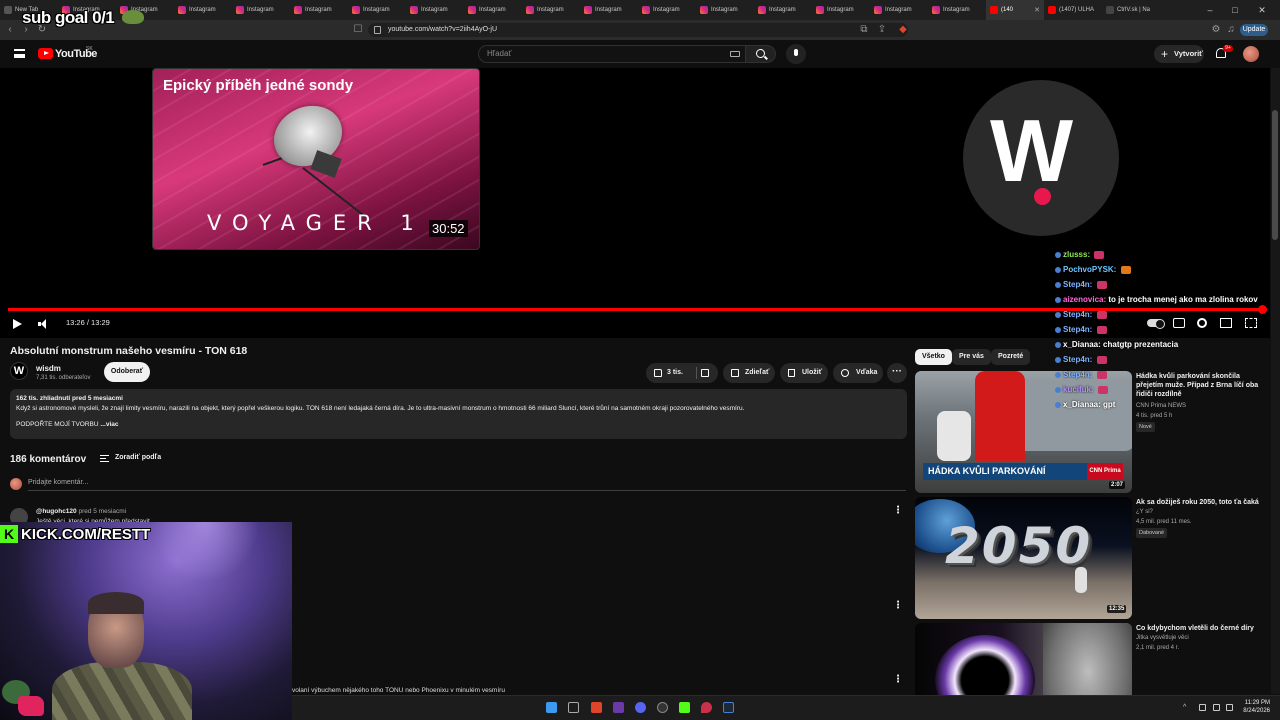 This screenshot has height=720, width=1280. I want to click on subscribed-button: Odoberať, so click(127, 372).